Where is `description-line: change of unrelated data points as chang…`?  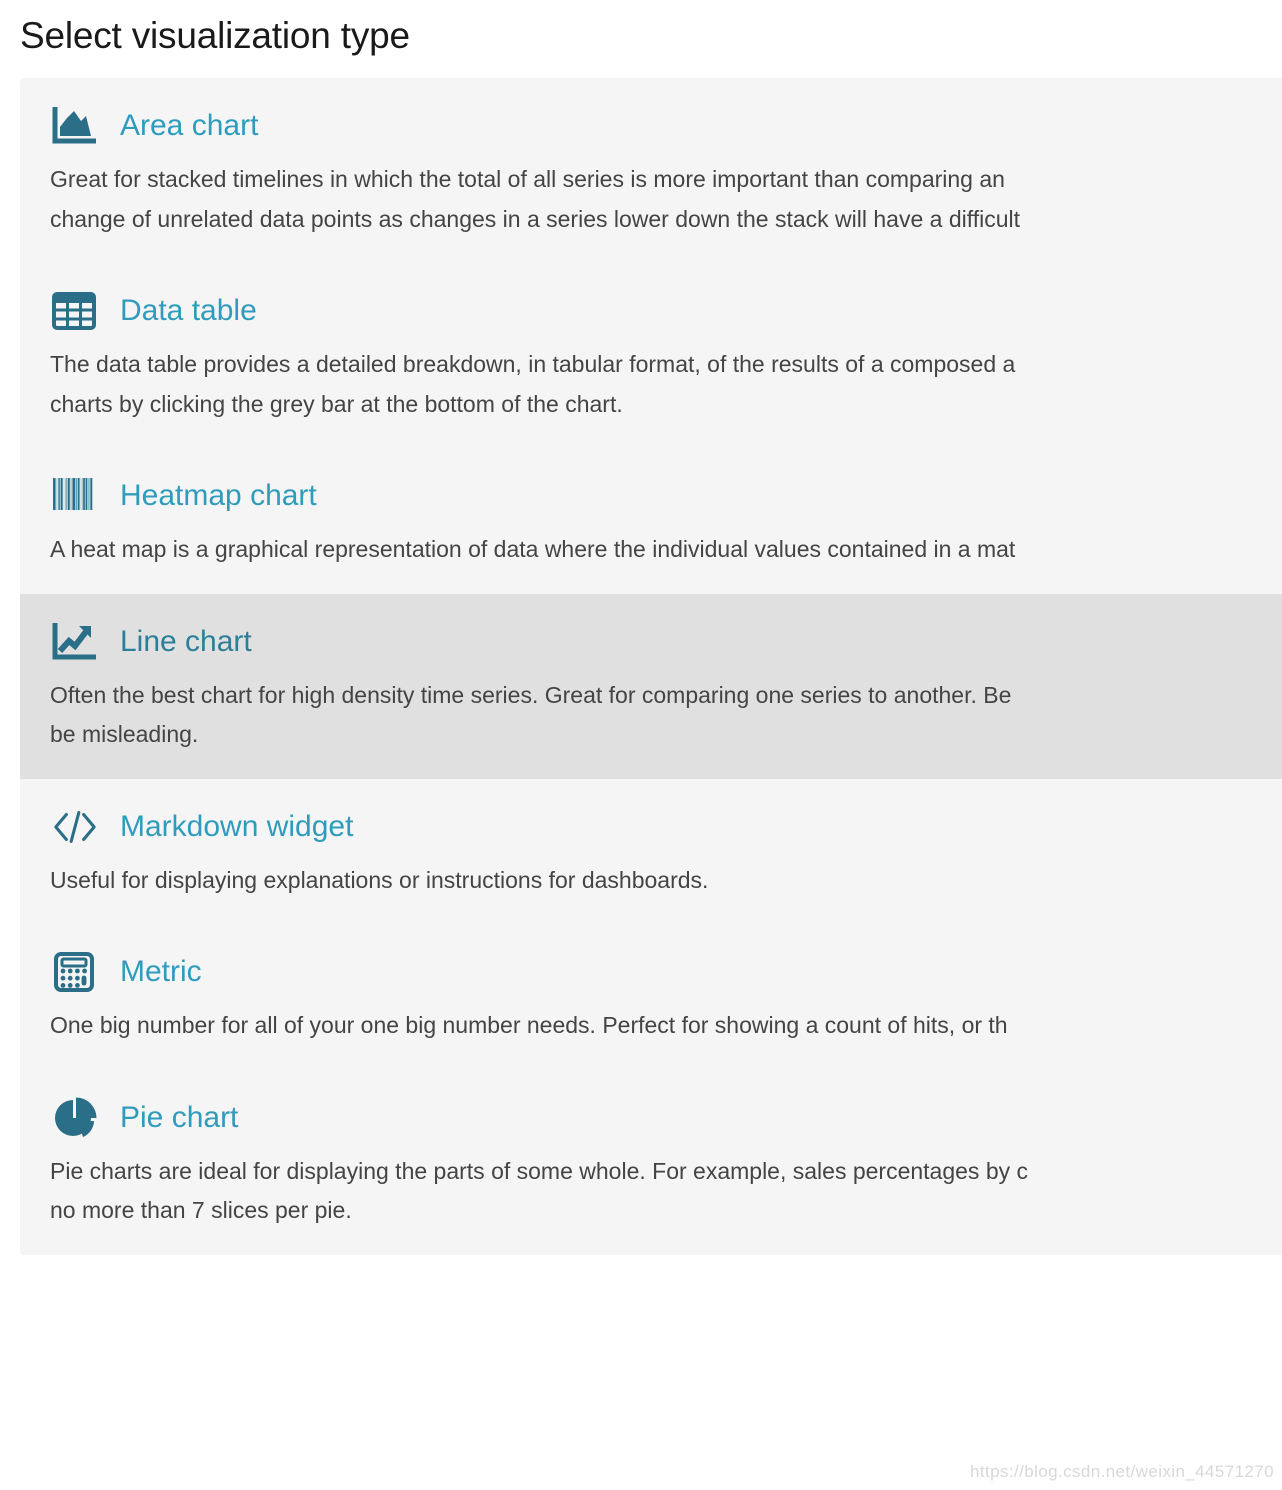
description-line: change of unrelated data points as chang… is located at coordinates (535, 218).